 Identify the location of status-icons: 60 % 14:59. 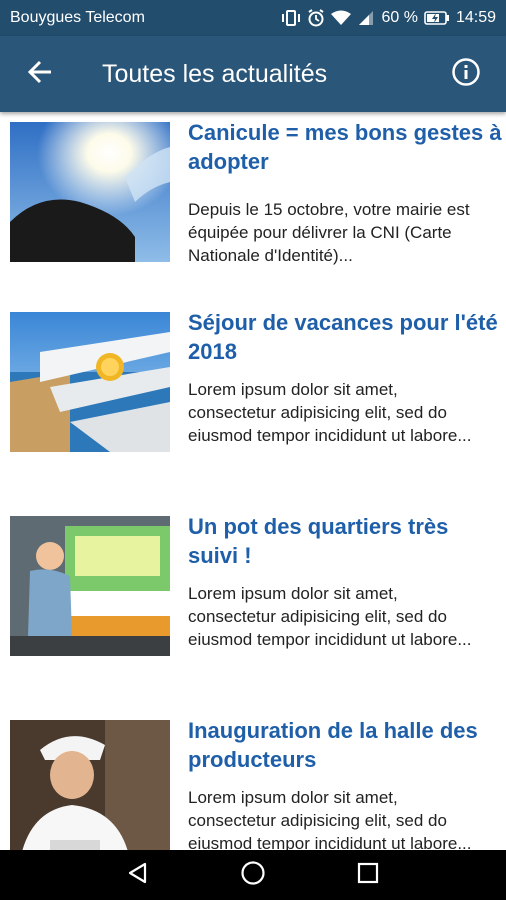
(388, 18).